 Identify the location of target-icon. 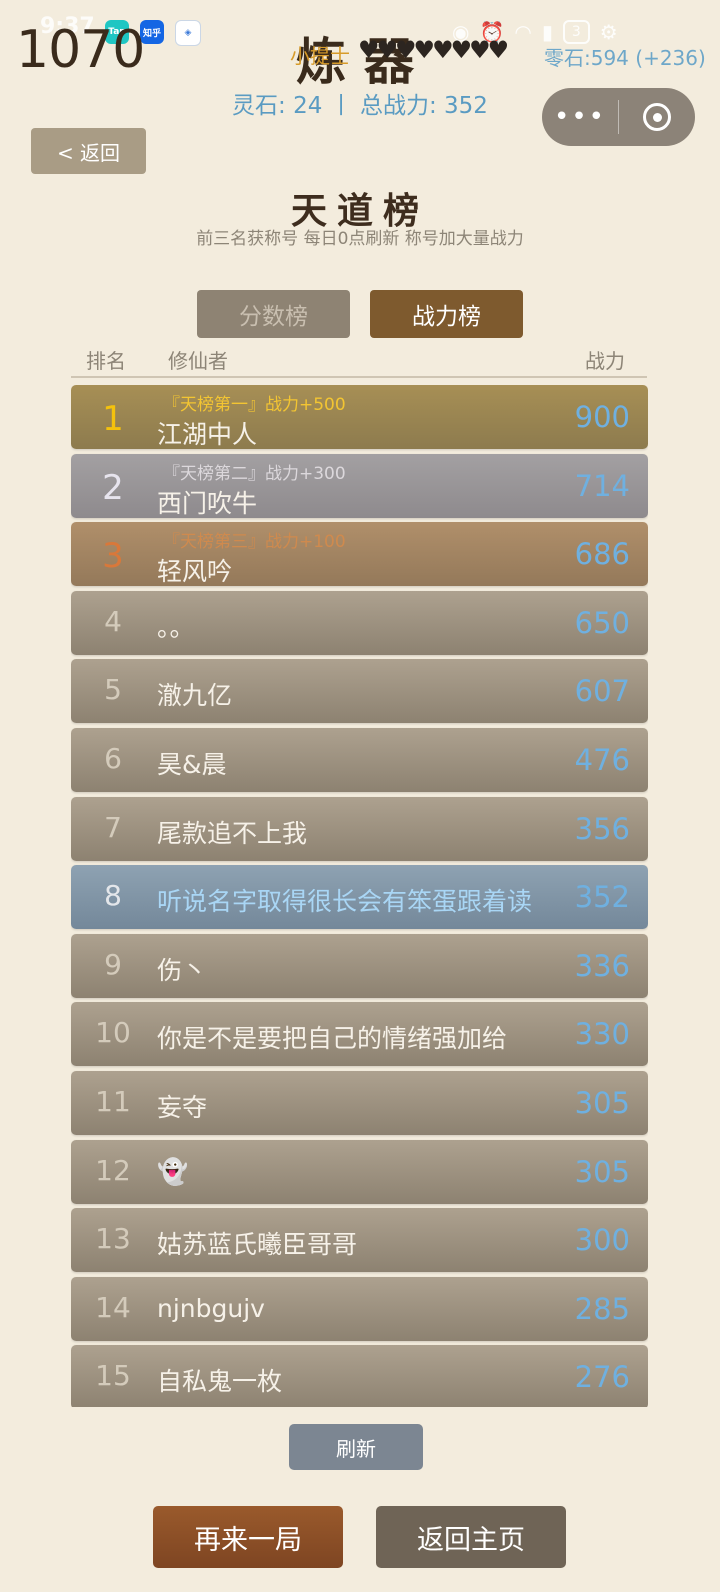
(657, 117).